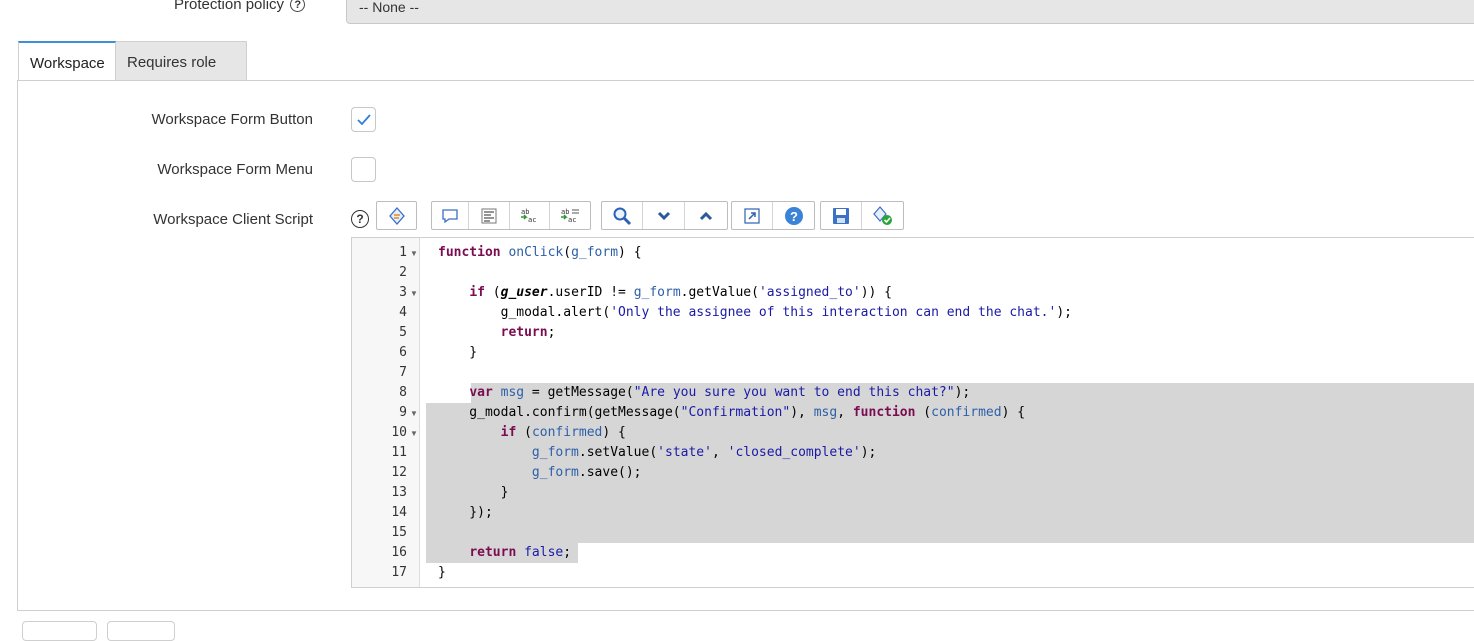 This screenshot has height=641, width=1474. I want to click on toolbar-group-assist, so click(396, 215).